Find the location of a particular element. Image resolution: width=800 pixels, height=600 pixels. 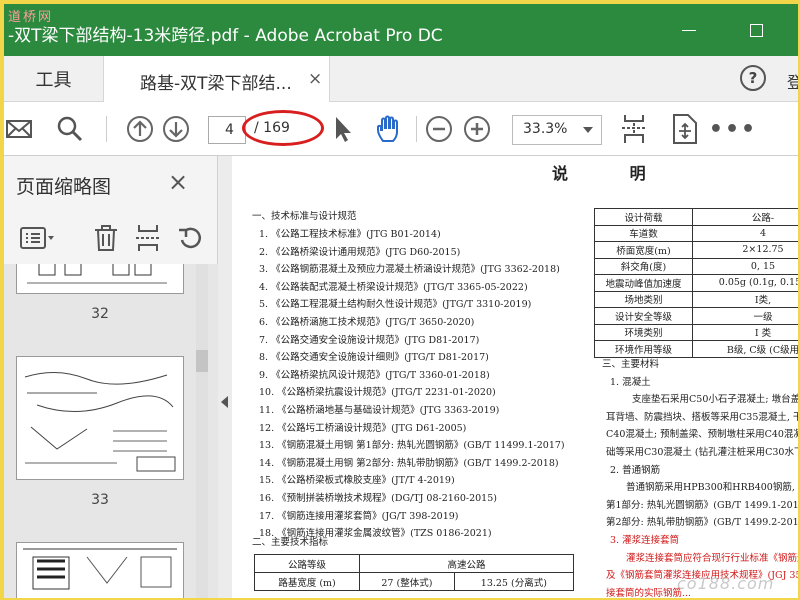

standard-item: 1. 《公路工程技术标准》(JTG B01-2014) is located at coordinates (350, 234).